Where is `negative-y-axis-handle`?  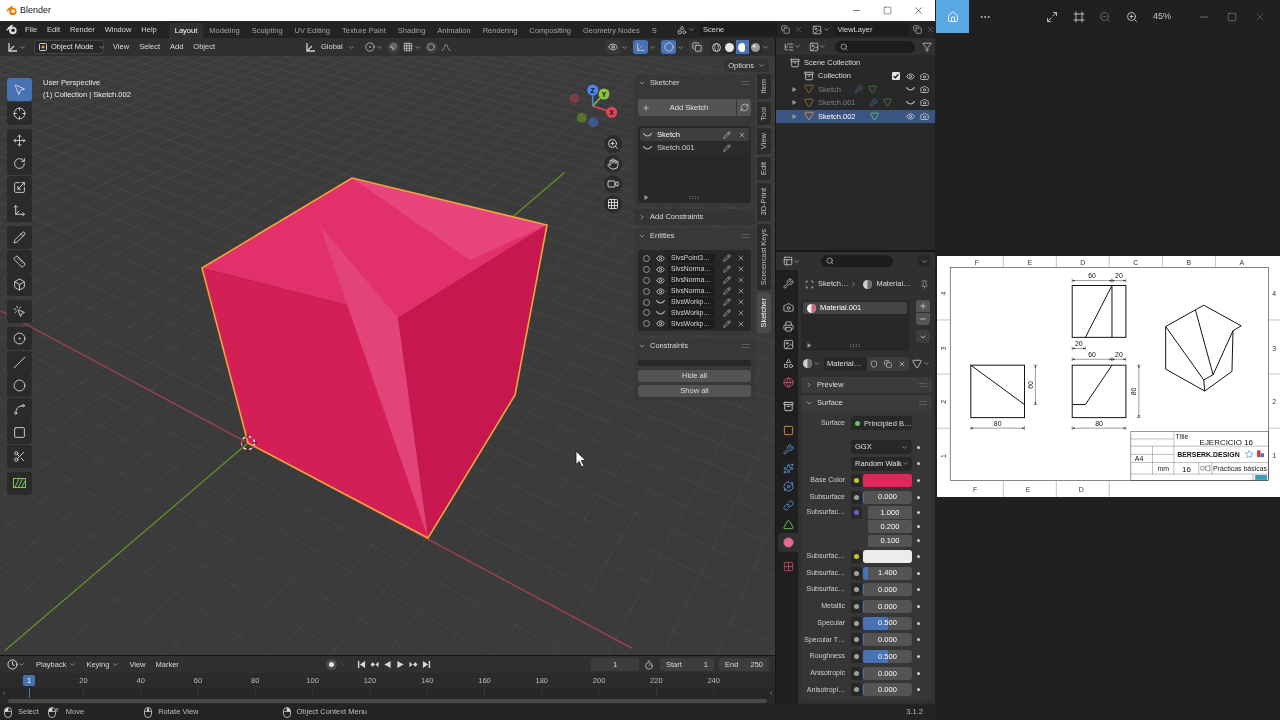
negative-y-axis-handle is located at coordinates (581, 117).